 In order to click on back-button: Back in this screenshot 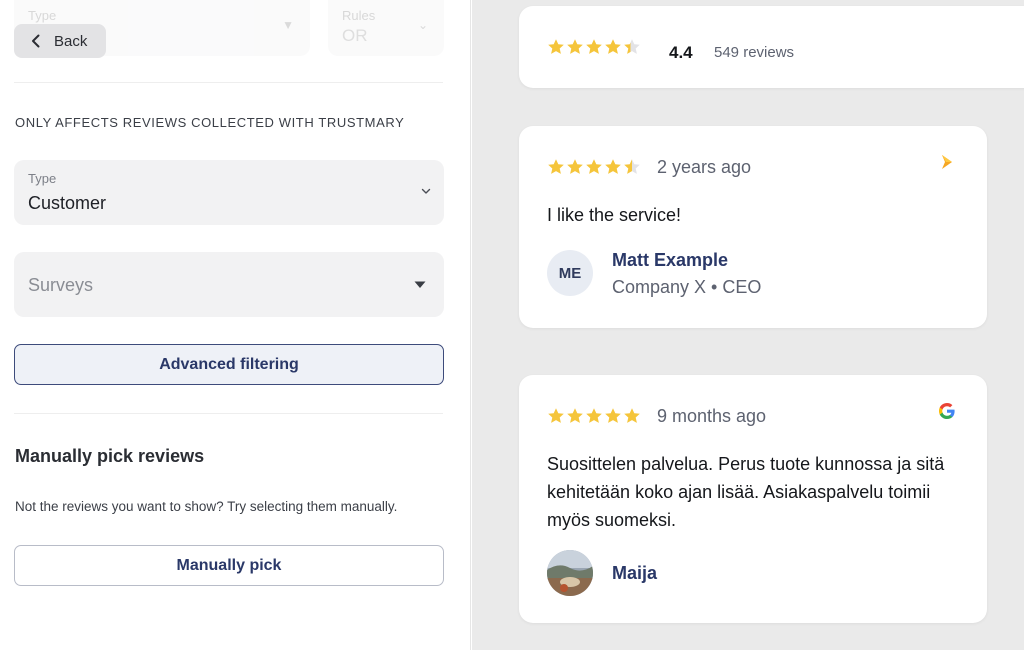, I will do `click(60, 41)`.